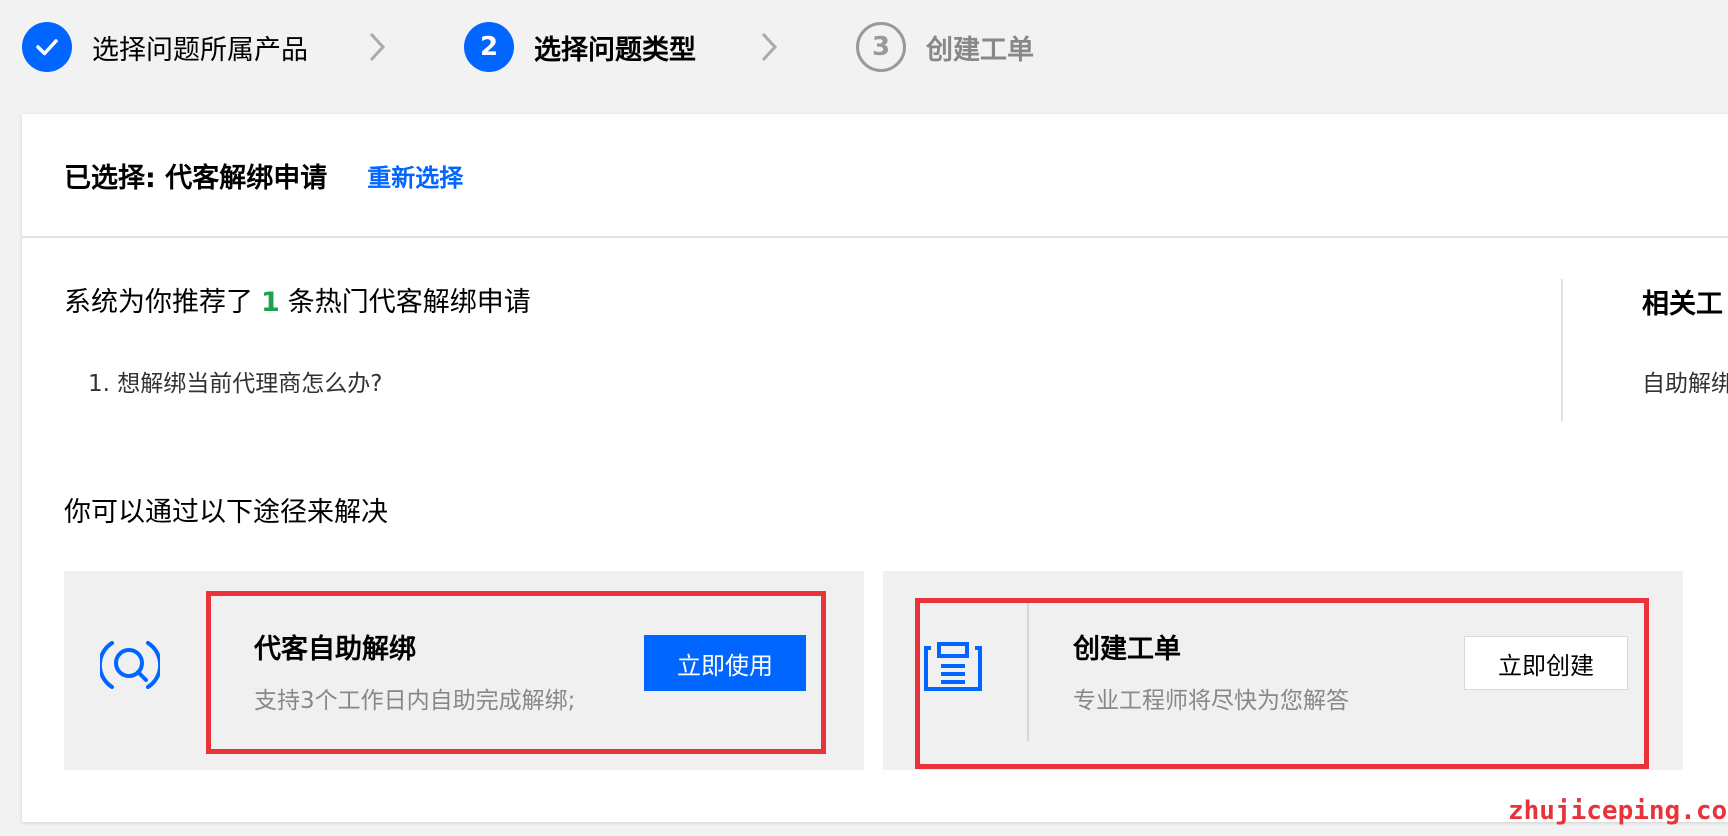 The image size is (1728, 836). I want to click on self-service-title: 代客自助解绑, so click(335, 649).